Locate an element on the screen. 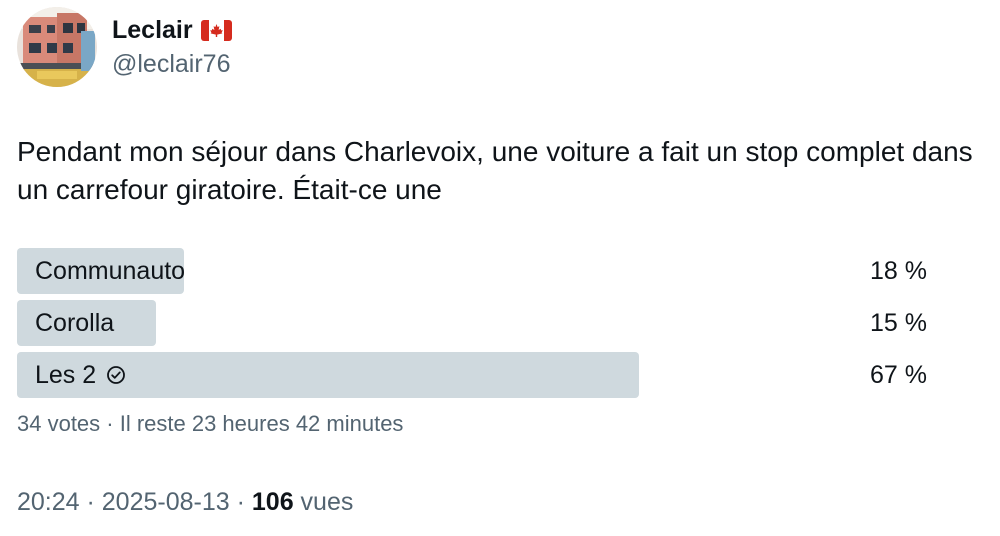 This screenshot has width=1000, height=536. tweet-date: 2025-08-13 is located at coordinates (166, 502).